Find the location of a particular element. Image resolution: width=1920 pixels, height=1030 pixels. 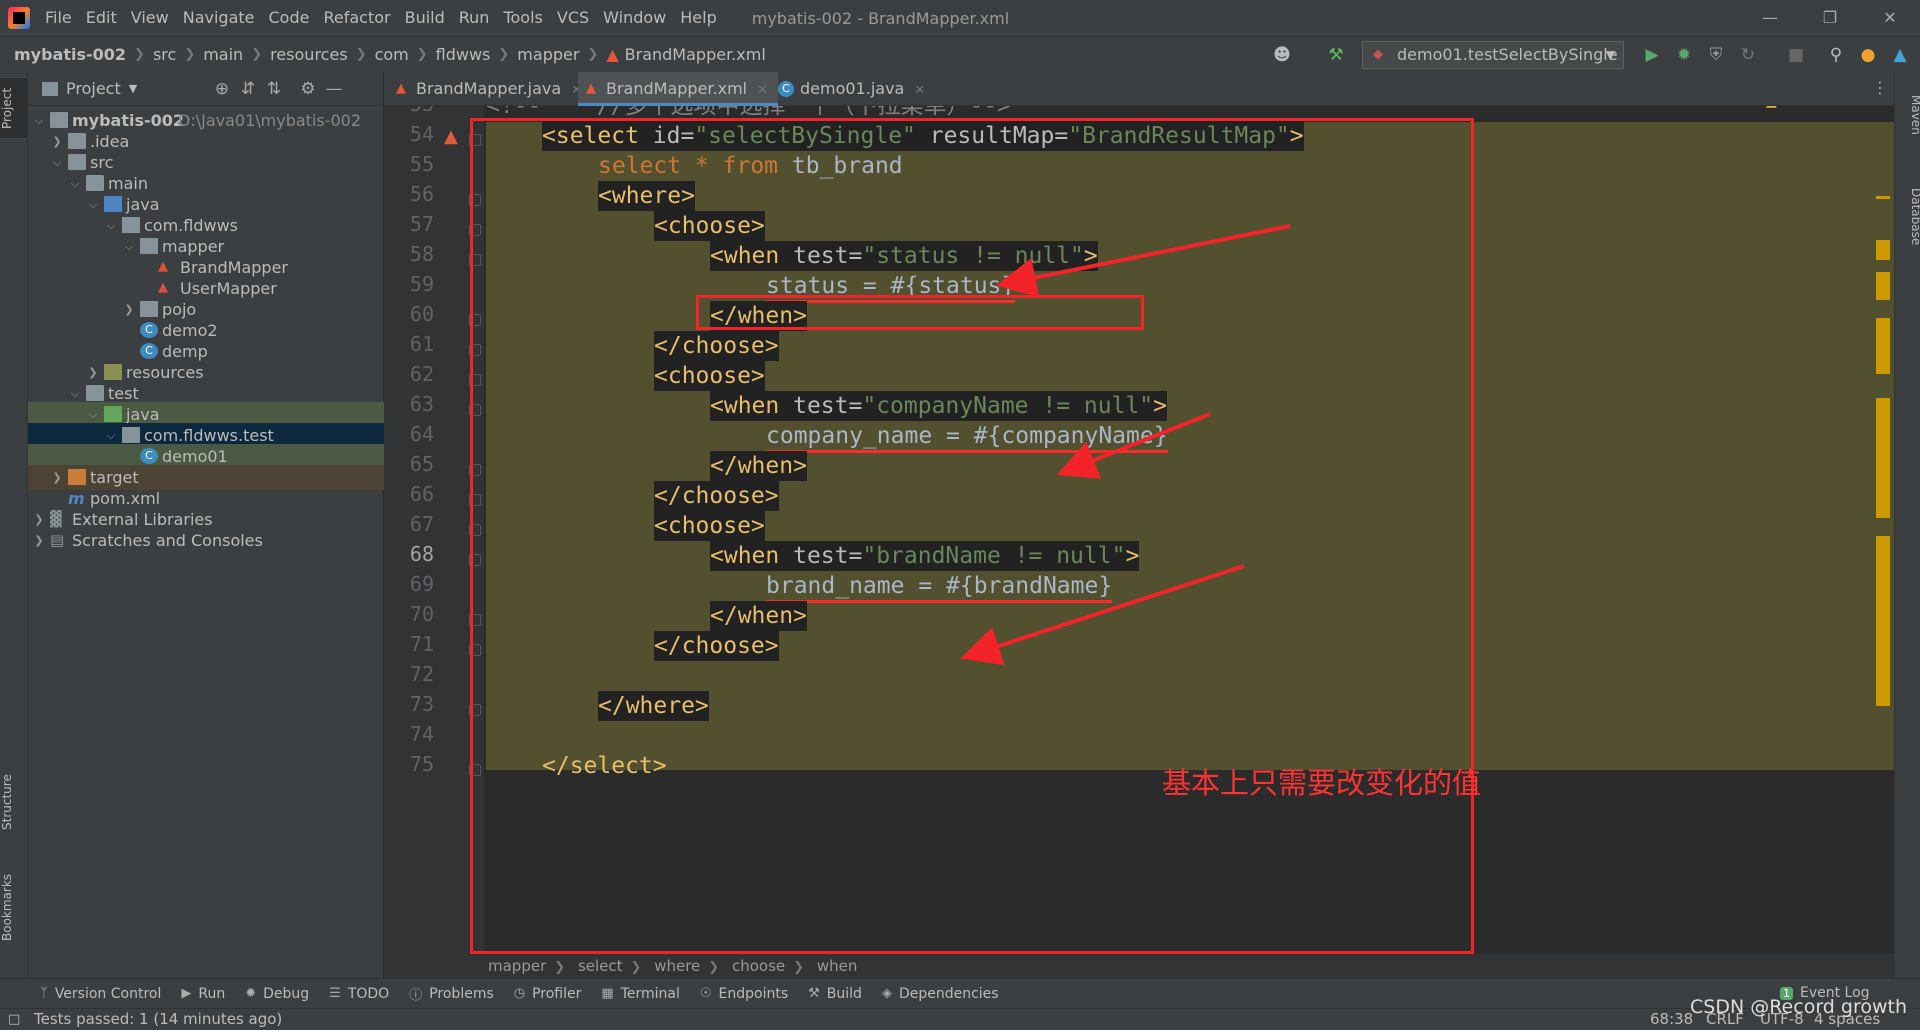

watermark: CSDN @Record growth is located at coordinates (1799, 1007).